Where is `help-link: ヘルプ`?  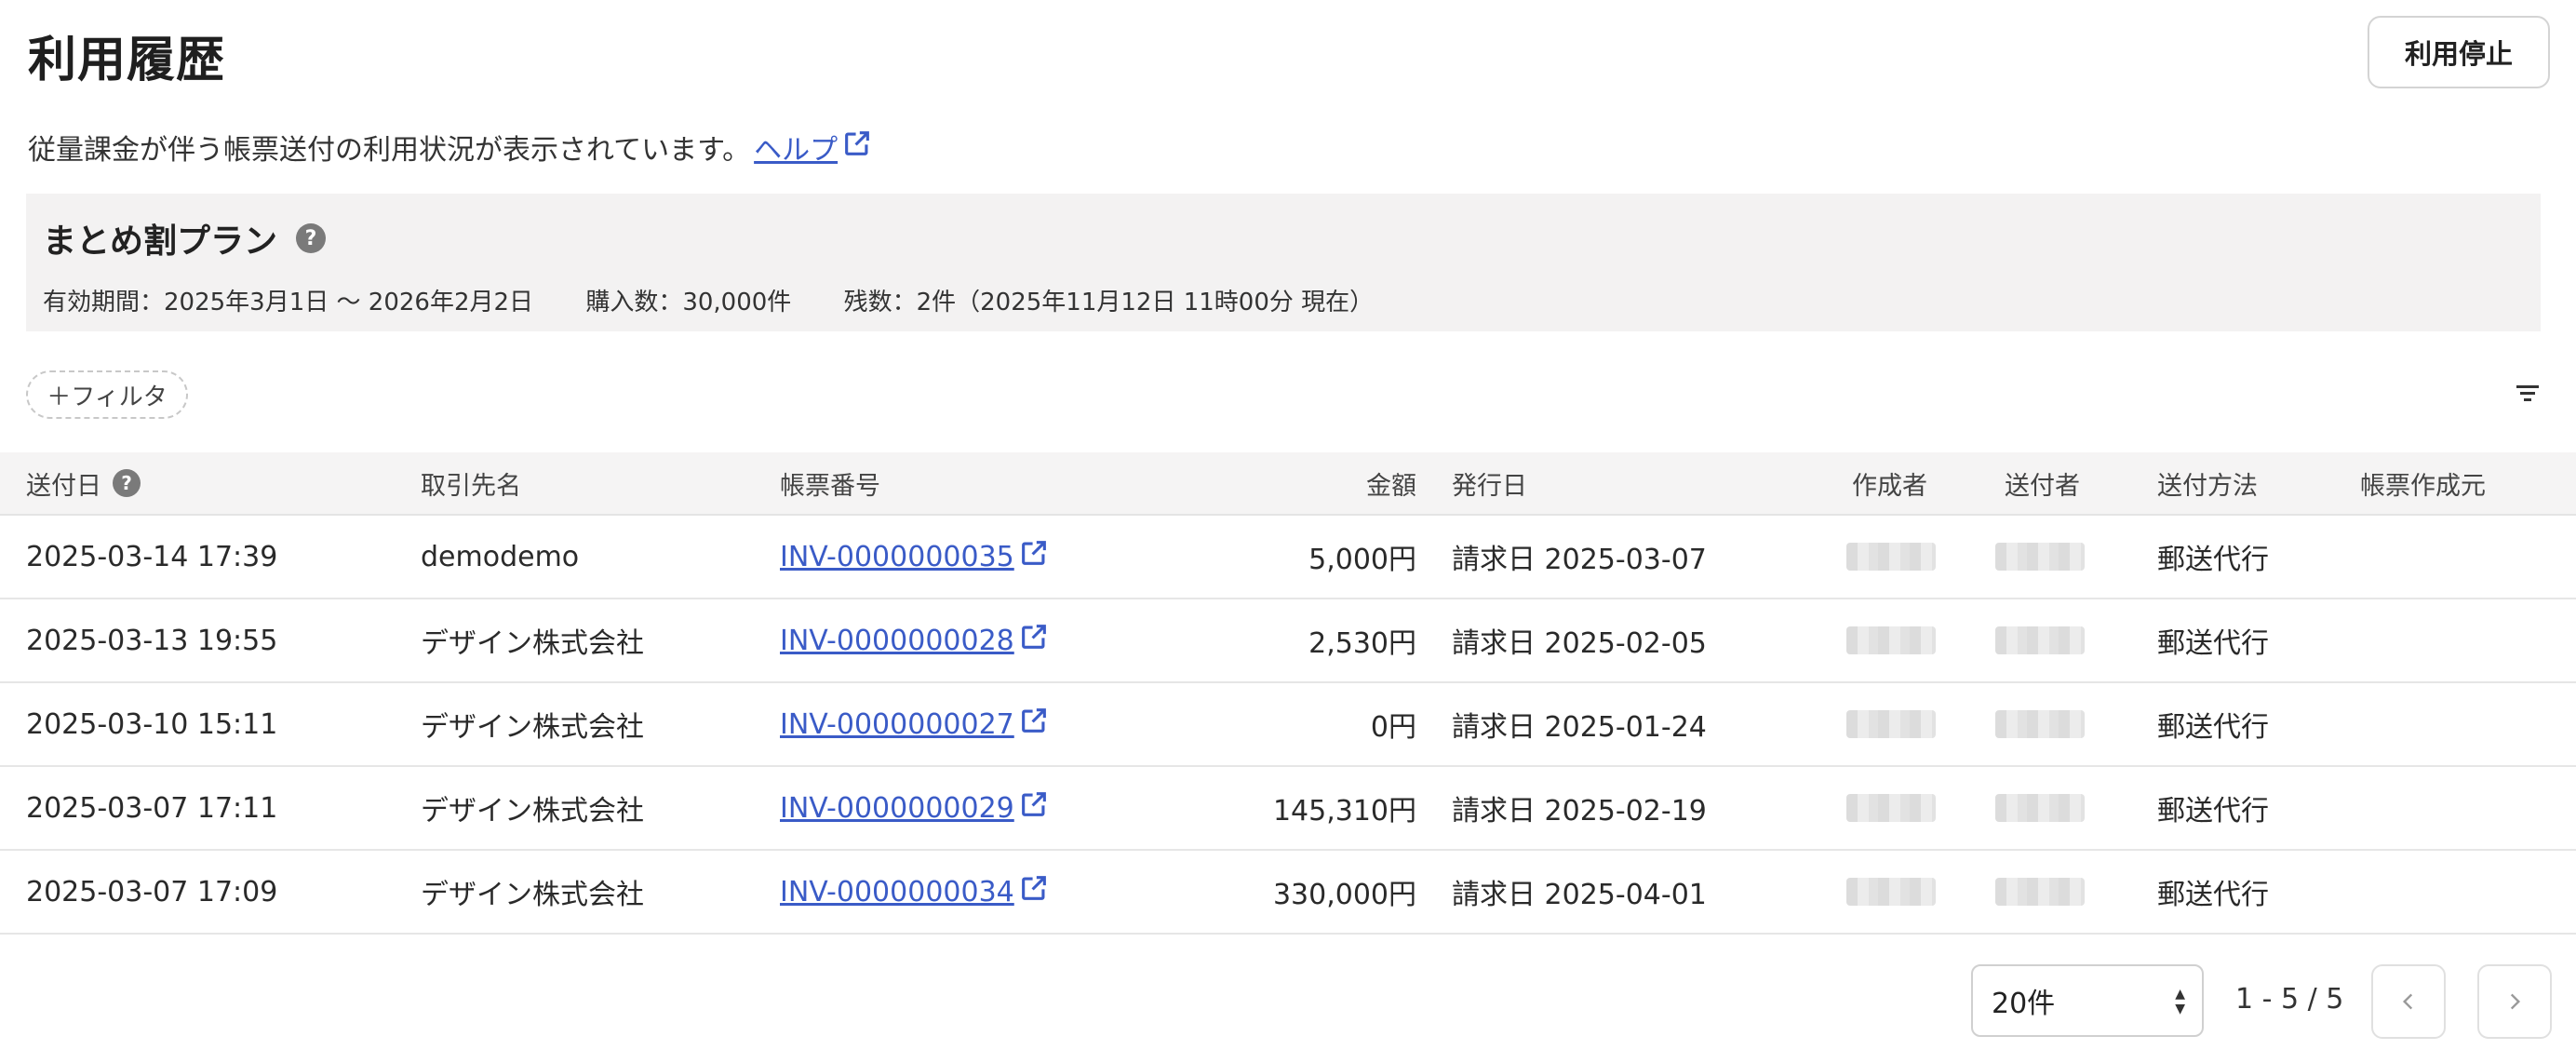 help-link: ヘルプ is located at coordinates (813, 147).